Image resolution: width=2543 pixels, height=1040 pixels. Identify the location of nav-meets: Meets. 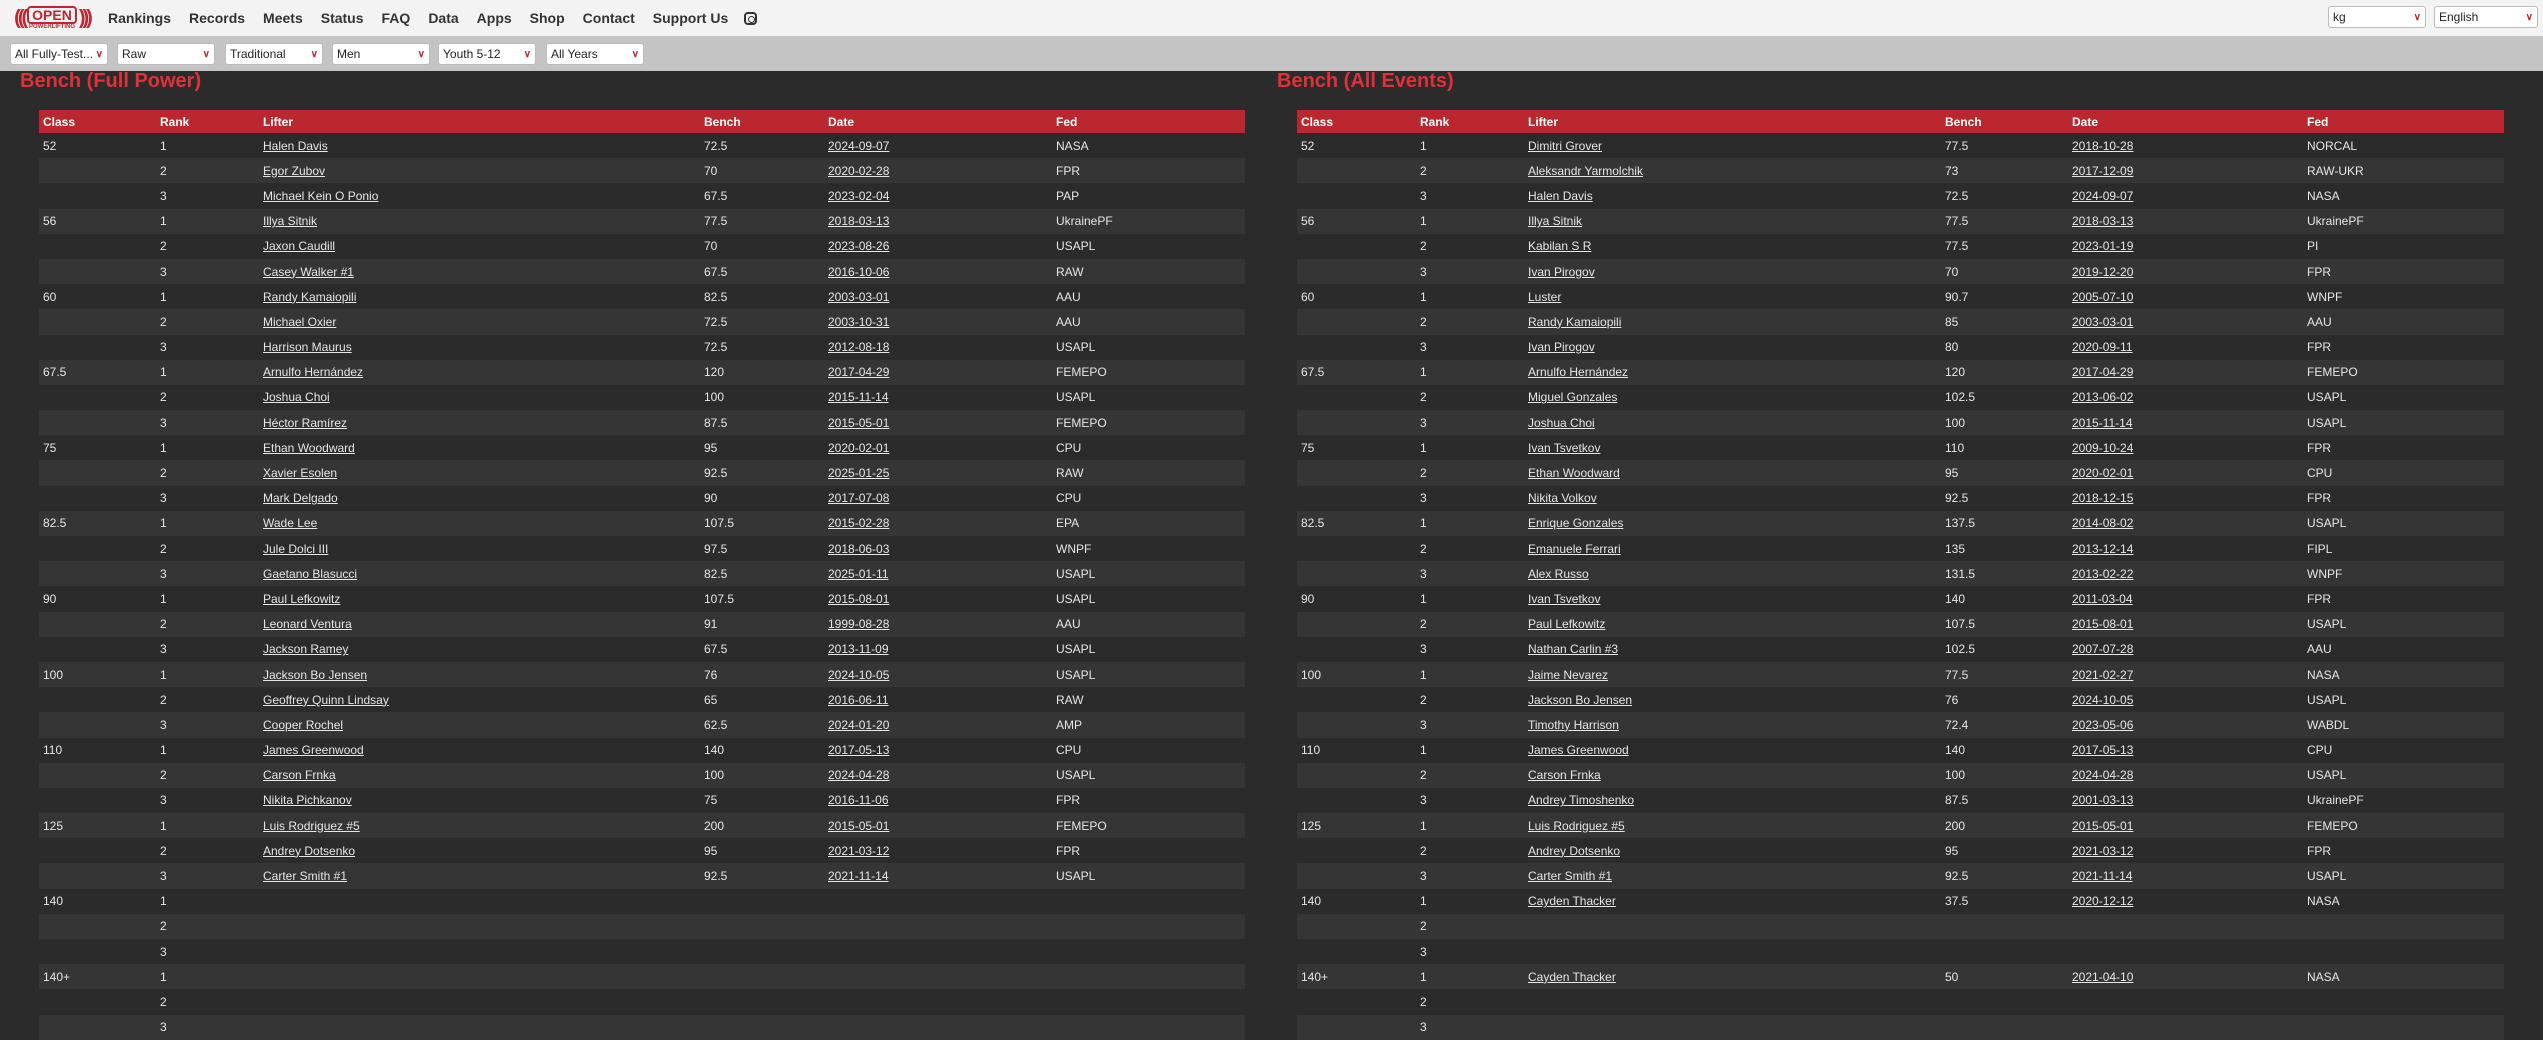
(283, 18).